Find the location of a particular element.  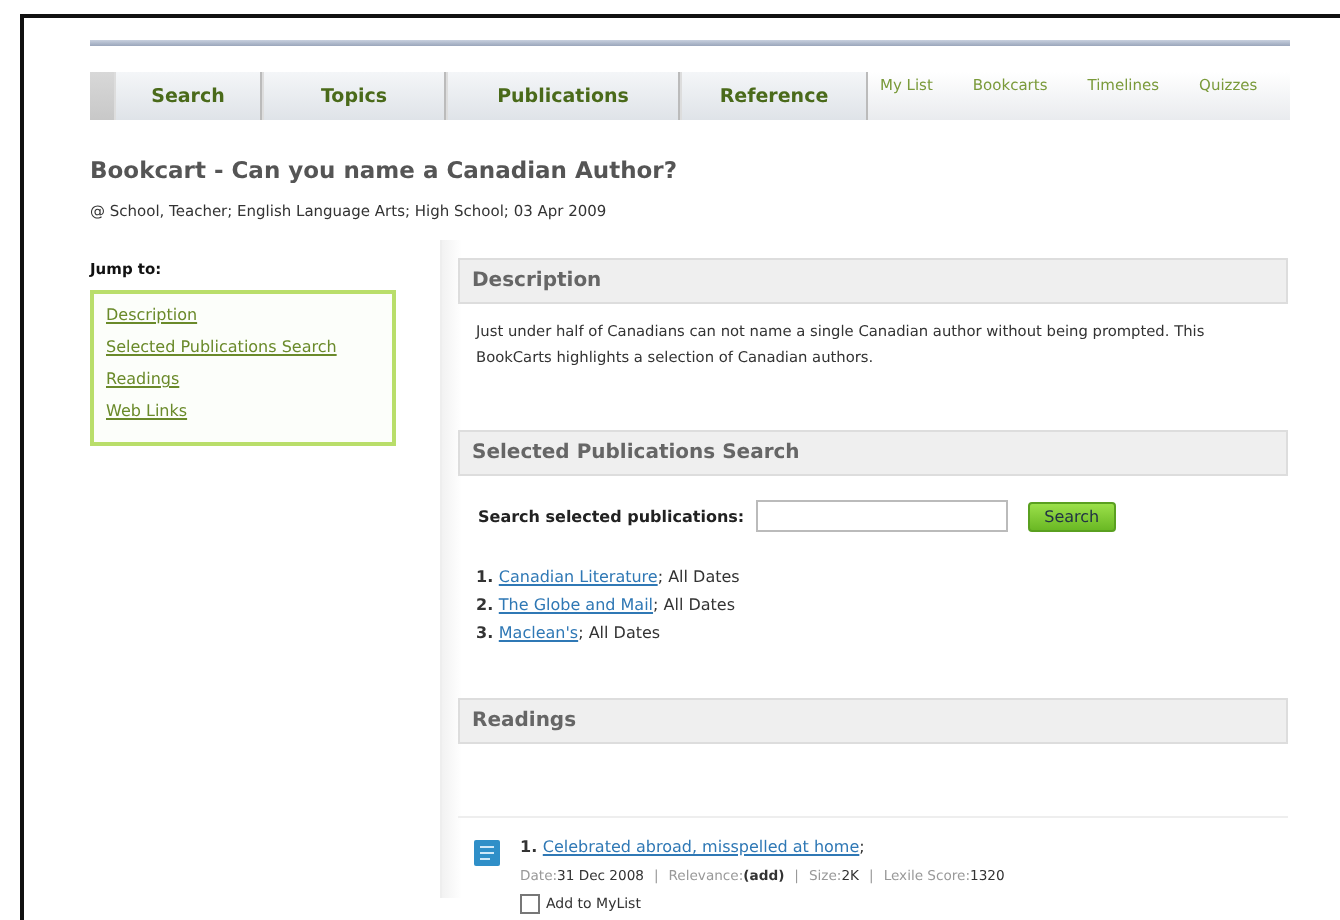

section-heading: Selected Publications Search is located at coordinates (873, 453).